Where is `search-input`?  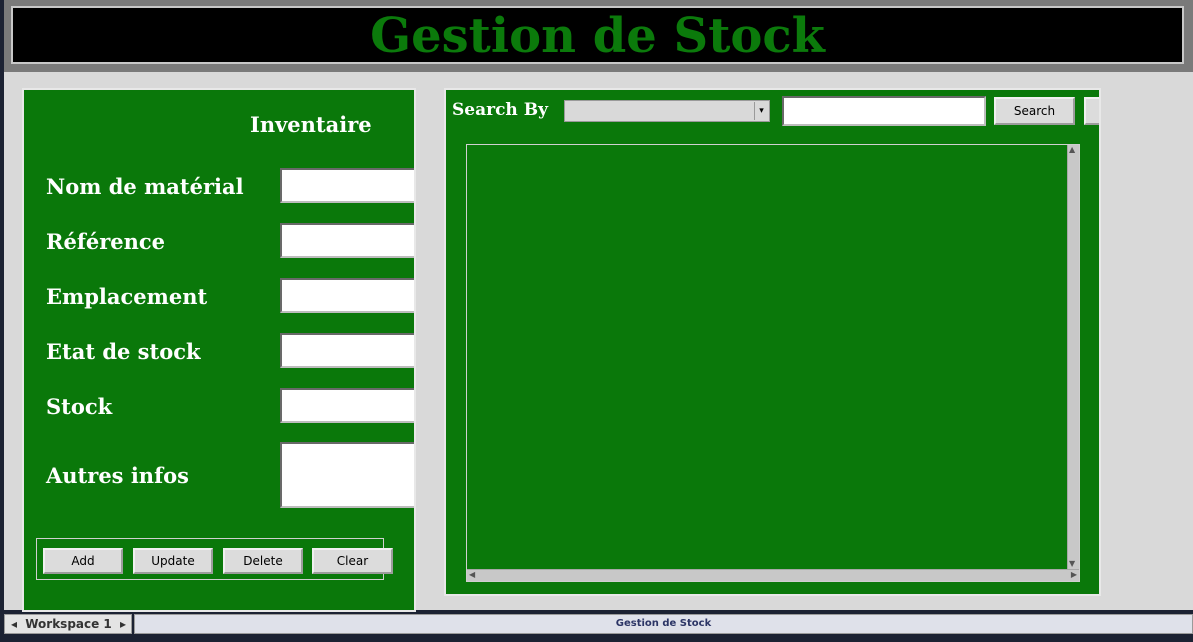
search-input is located at coordinates (884, 111).